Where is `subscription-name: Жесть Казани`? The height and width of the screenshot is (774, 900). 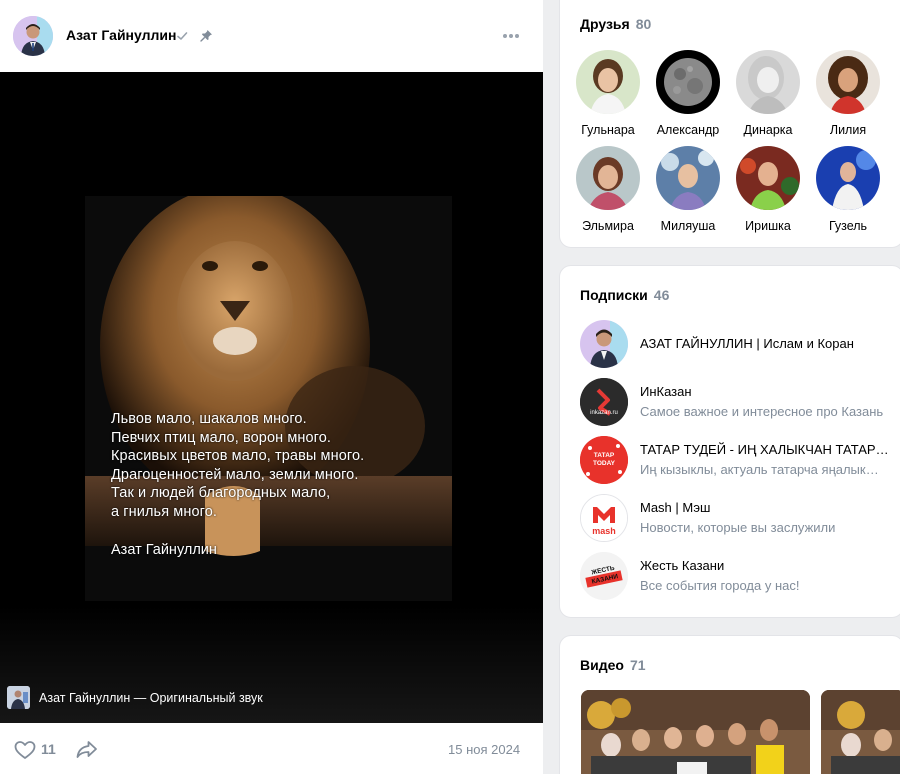
subscription-name: Жесть Казани is located at coordinates (682, 565).